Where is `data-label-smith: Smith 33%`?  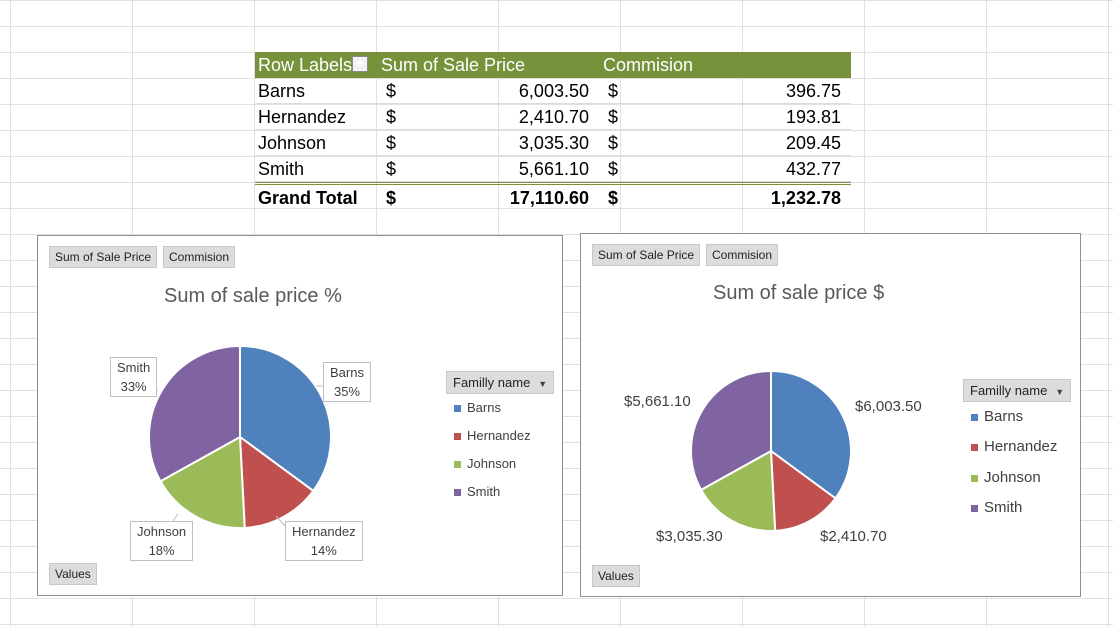
data-label-smith: Smith 33% is located at coordinates (134, 377).